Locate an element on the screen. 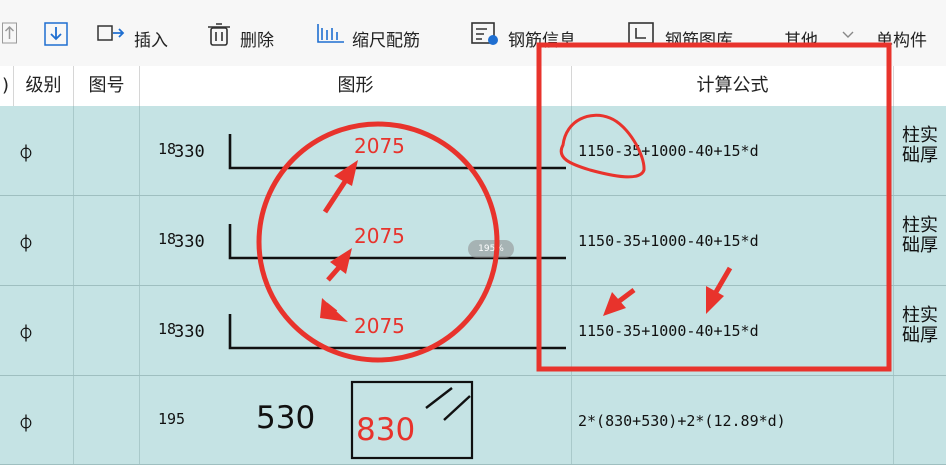 Image resolution: width=946 pixels, height=465 pixels. toolbar-scale-label: 缩尺配筋 is located at coordinates (386, 38).